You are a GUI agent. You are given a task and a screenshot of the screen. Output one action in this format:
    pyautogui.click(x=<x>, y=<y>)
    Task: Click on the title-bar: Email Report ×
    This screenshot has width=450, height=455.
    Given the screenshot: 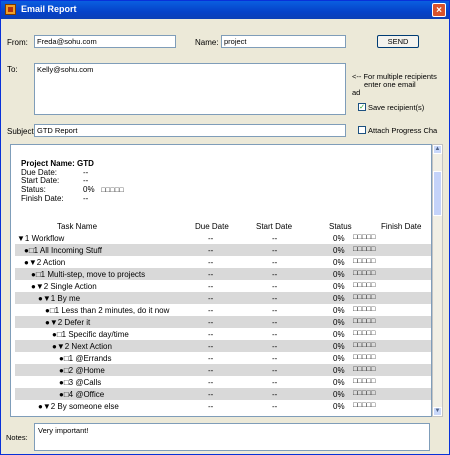 What is the action you would take?
    pyautogui.click(x=225, y=10)
    